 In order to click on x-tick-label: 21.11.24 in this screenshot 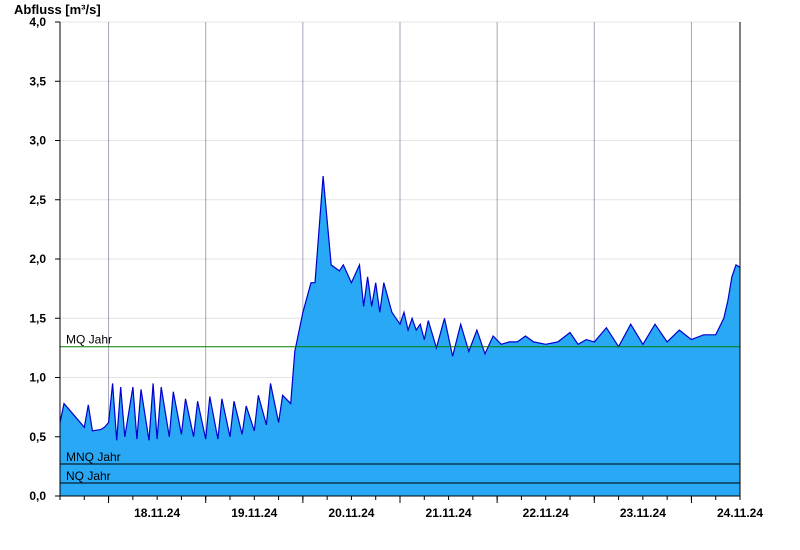, I will do `click(449, 513)`.